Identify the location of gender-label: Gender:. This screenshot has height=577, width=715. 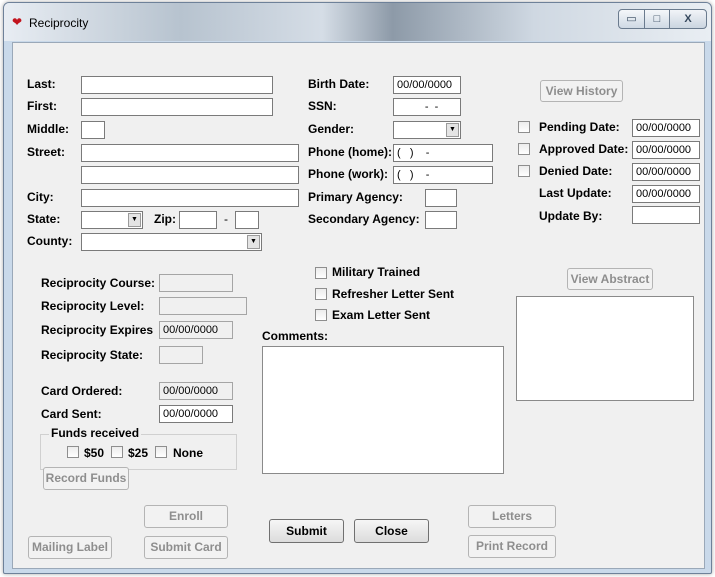
(331, 129).